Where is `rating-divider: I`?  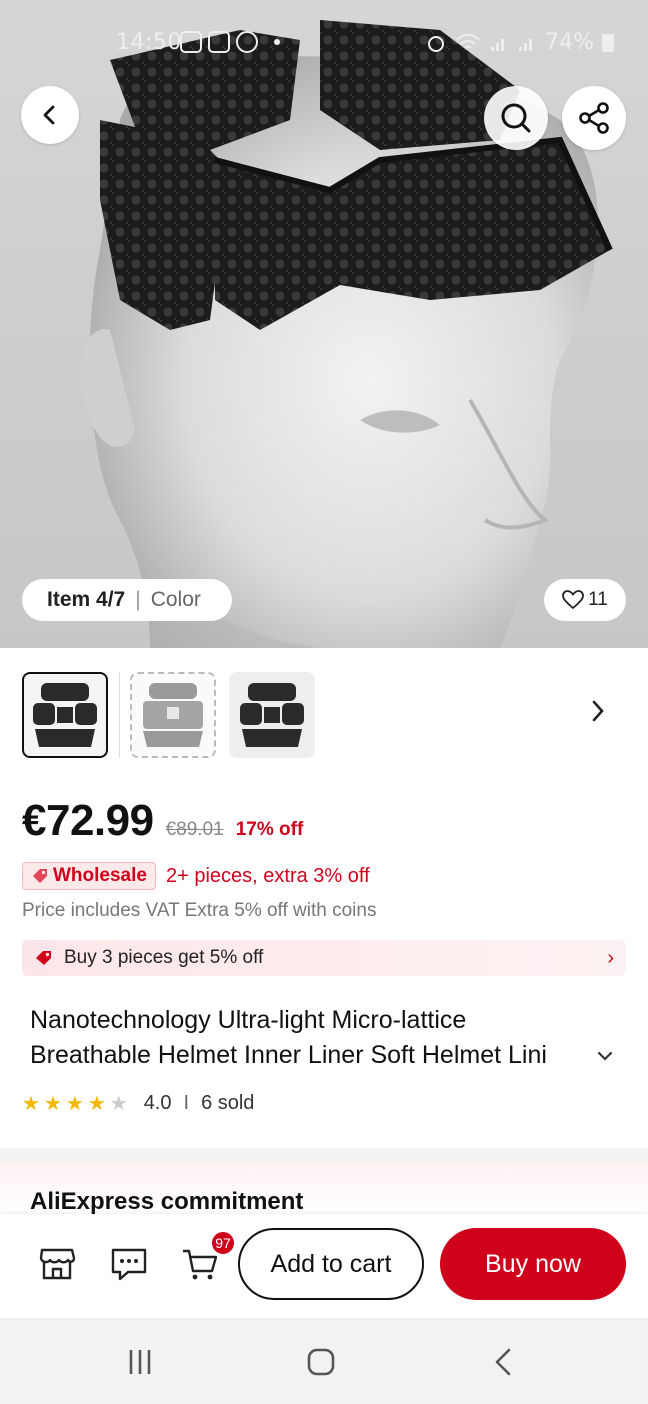 rating-divider: I is located at coordinates (186, 1103).